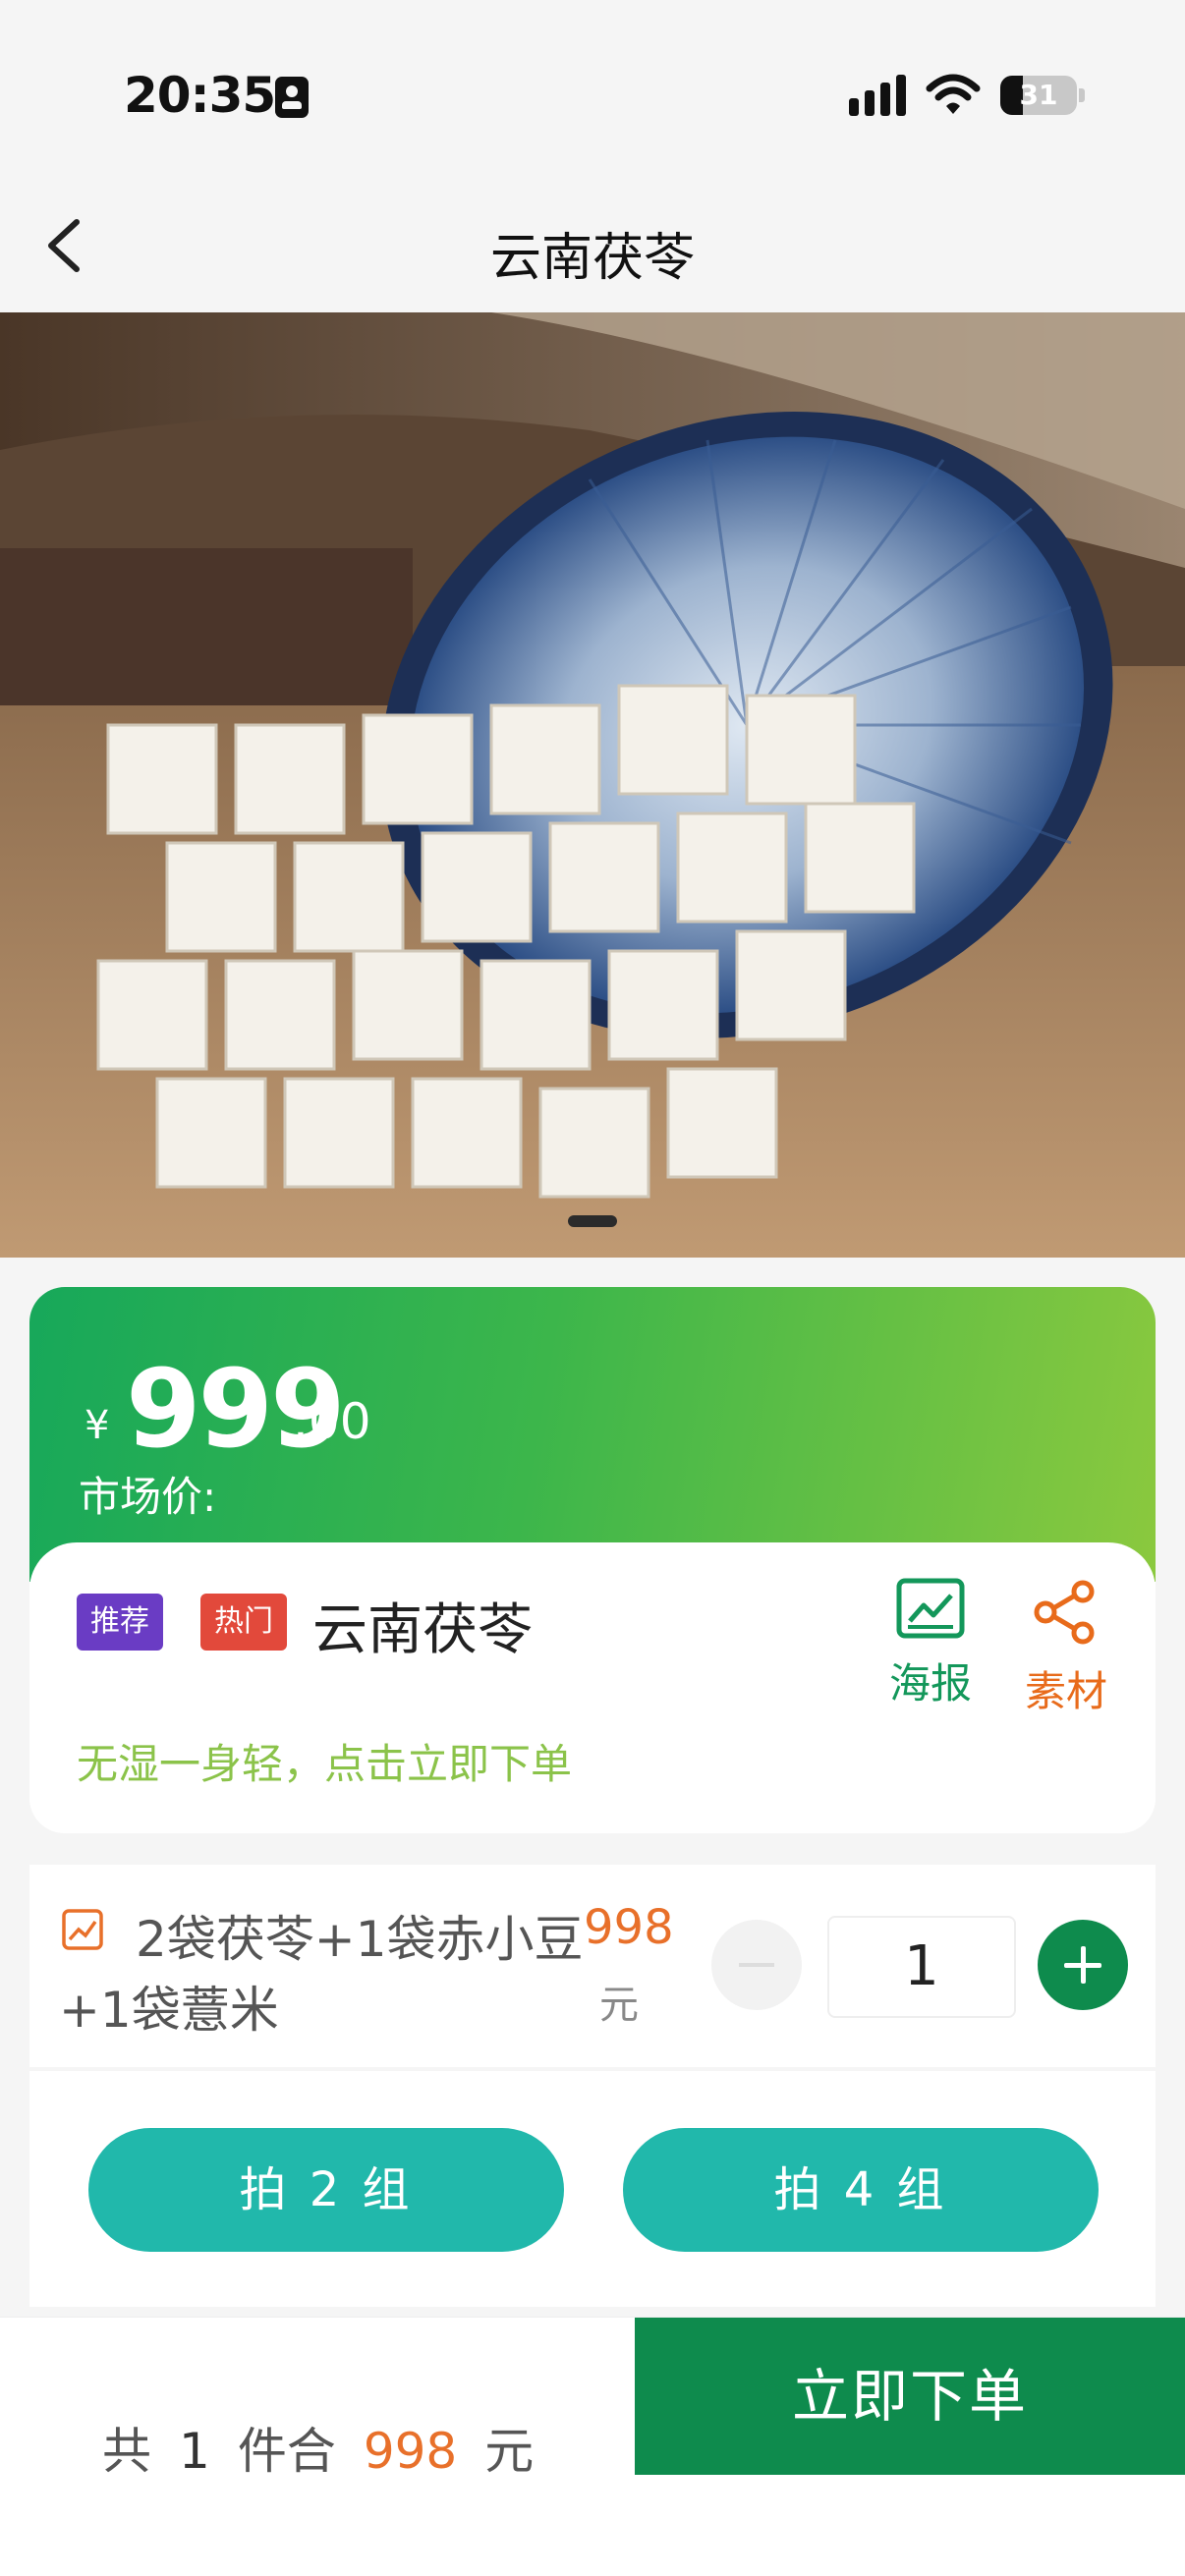  I want to click on carousel-indicator, so click(592, 1221).